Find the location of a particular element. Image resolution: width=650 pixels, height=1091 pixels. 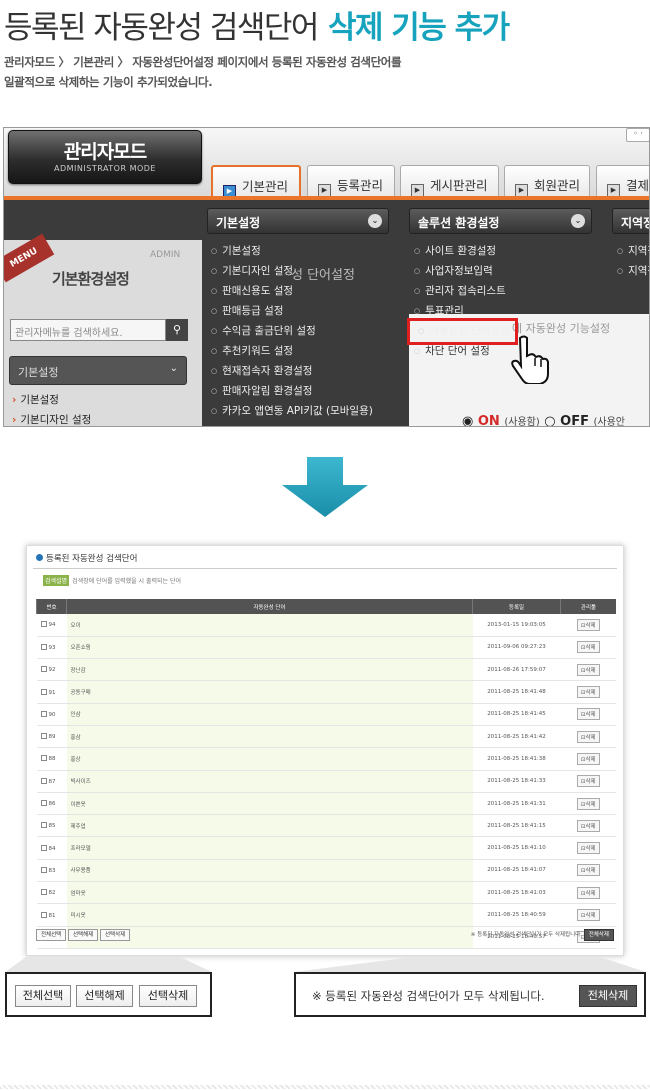

menu-item: 사업자정보입력 is located at coordinates (462, 271).